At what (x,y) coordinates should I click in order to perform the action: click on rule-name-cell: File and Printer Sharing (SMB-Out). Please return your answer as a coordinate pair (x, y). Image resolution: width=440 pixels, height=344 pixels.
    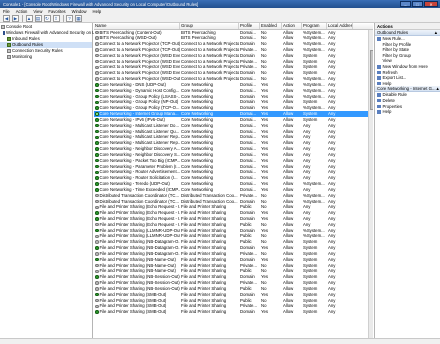
    Looking at the image, I should click on (137, 312).